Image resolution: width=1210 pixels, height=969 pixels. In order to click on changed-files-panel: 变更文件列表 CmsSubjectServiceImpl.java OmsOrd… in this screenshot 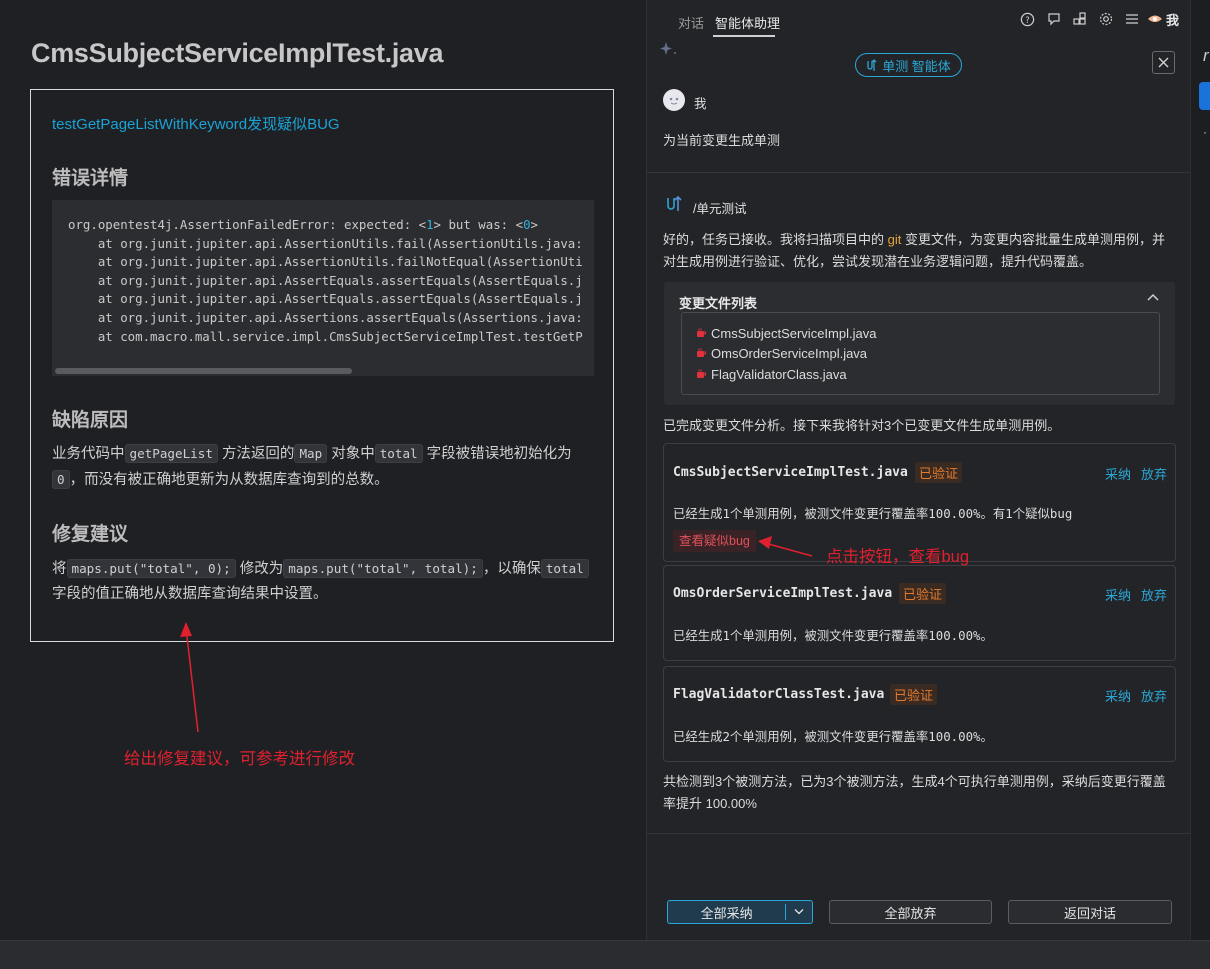, I will do `click(919, 343)`.